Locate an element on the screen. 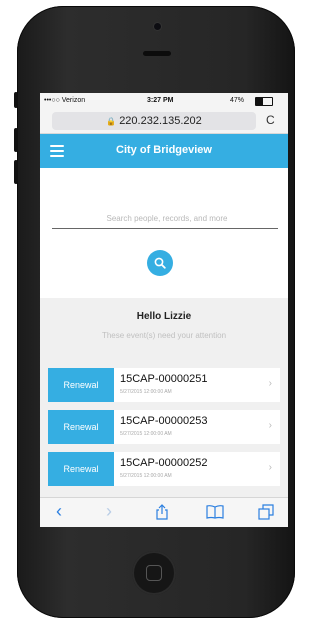  front-camera is located at coordinates (157, 26).